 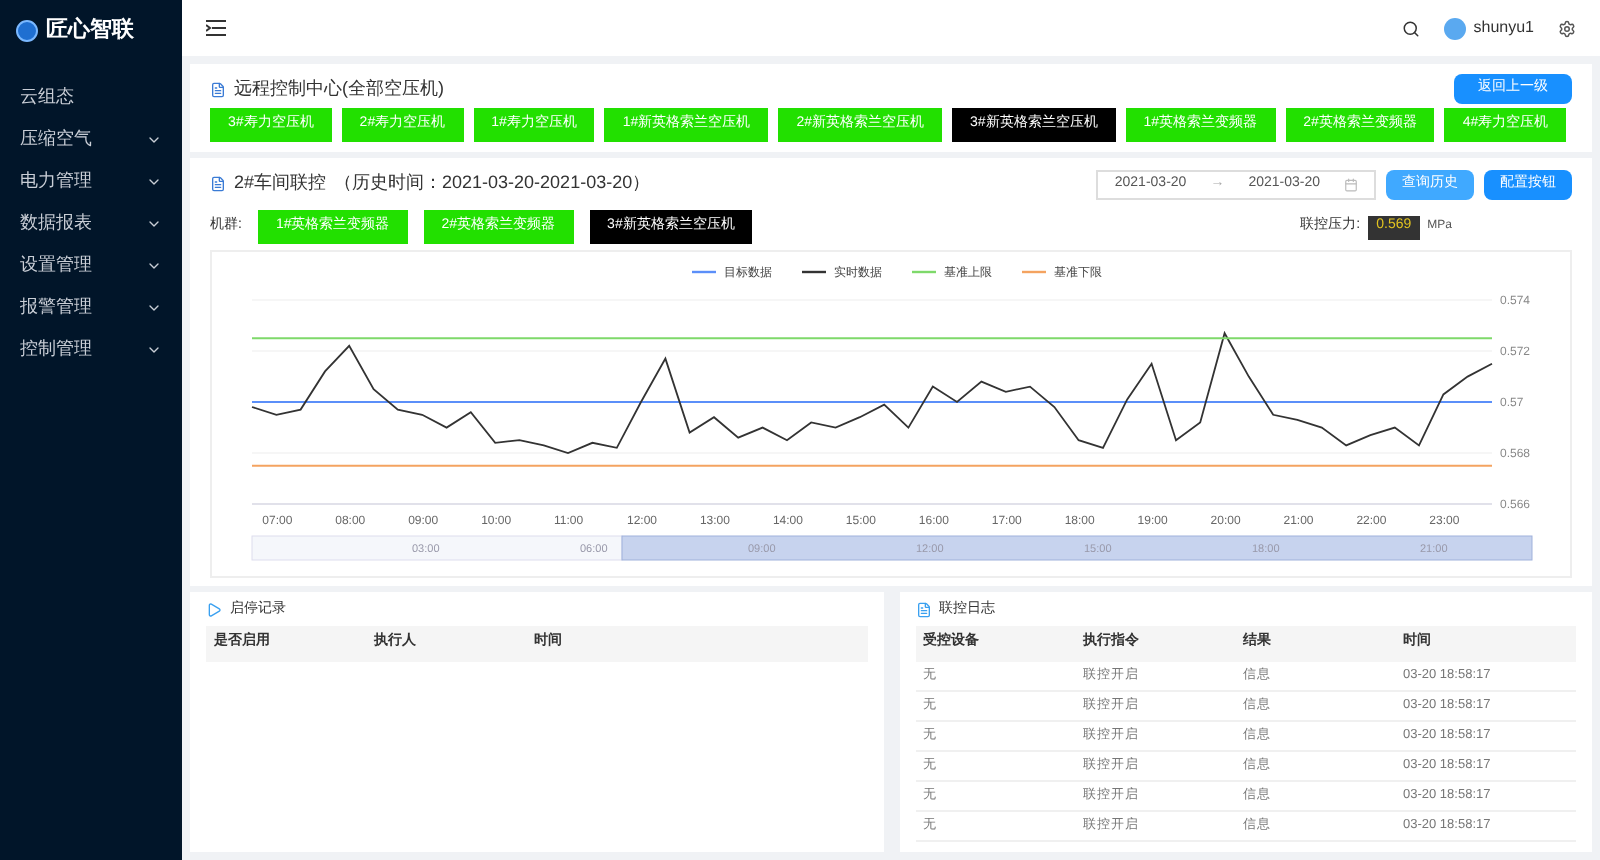 I want to click on username: shunyu1, so click(x=1503, y=28).